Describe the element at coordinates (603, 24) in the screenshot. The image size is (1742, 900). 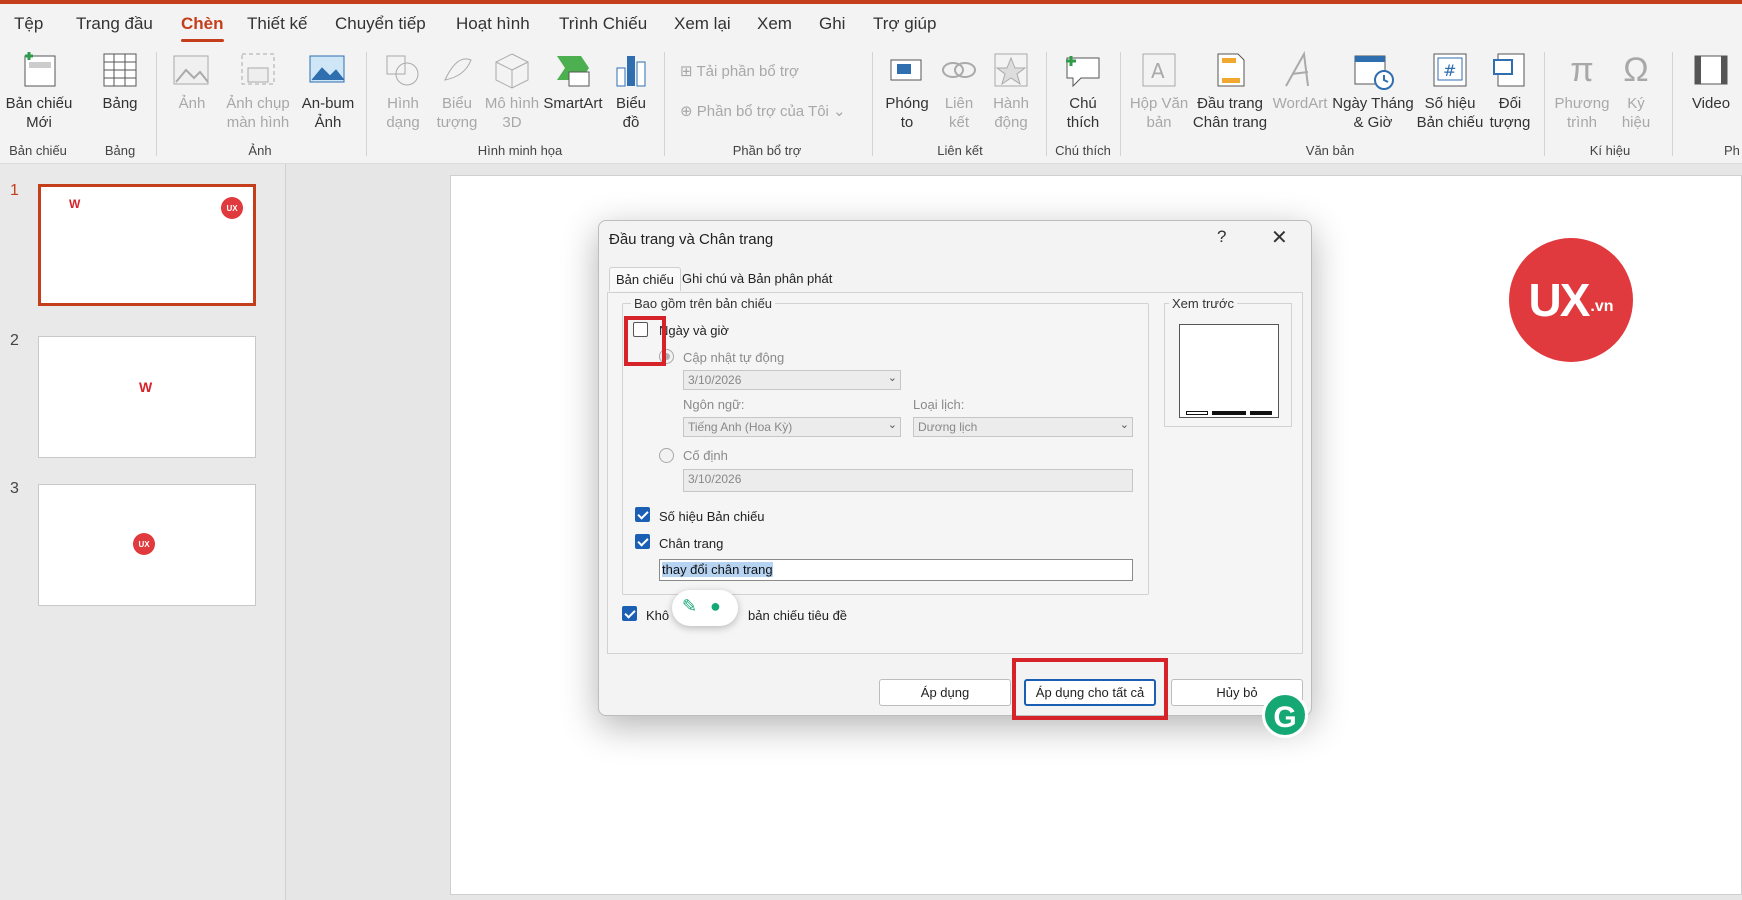
I see `tab-slideshow: Trình Chiếu` at that location.